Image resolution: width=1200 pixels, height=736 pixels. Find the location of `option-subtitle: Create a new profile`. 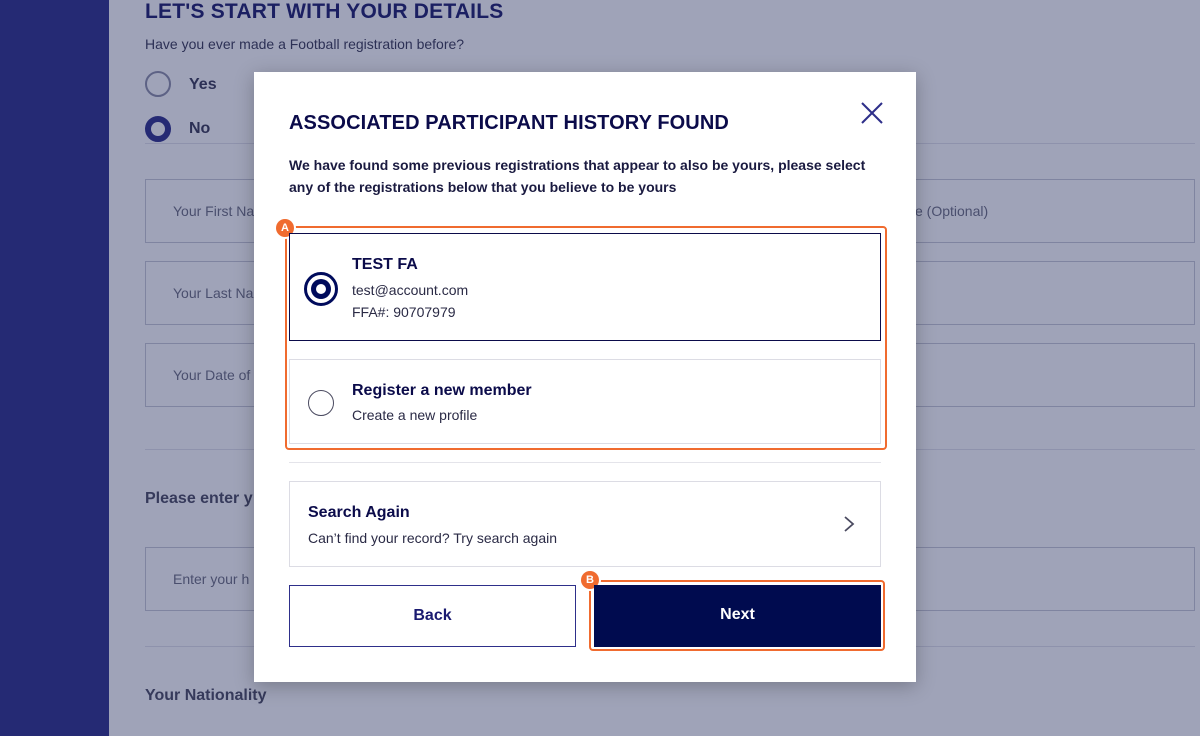

option-subtitle: Create a new profile is located at coordinates (415, 415).